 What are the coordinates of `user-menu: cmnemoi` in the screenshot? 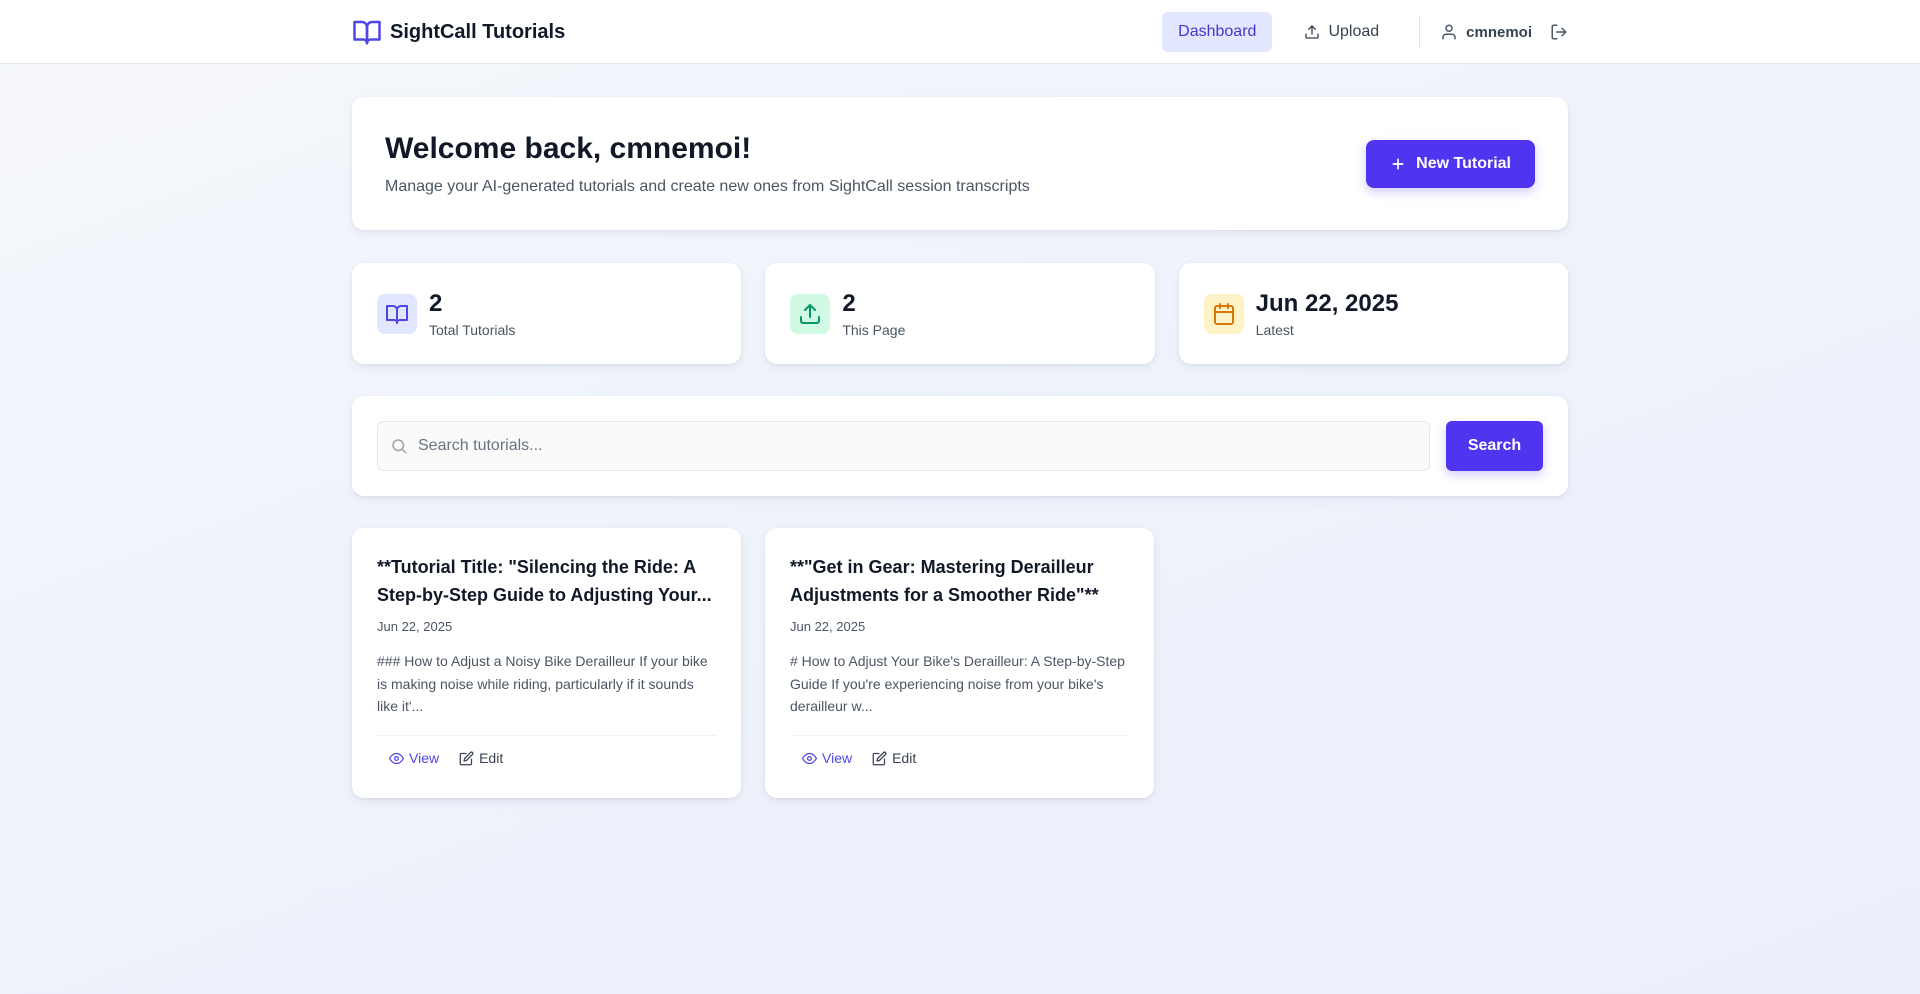 It's located at (1486, 32).